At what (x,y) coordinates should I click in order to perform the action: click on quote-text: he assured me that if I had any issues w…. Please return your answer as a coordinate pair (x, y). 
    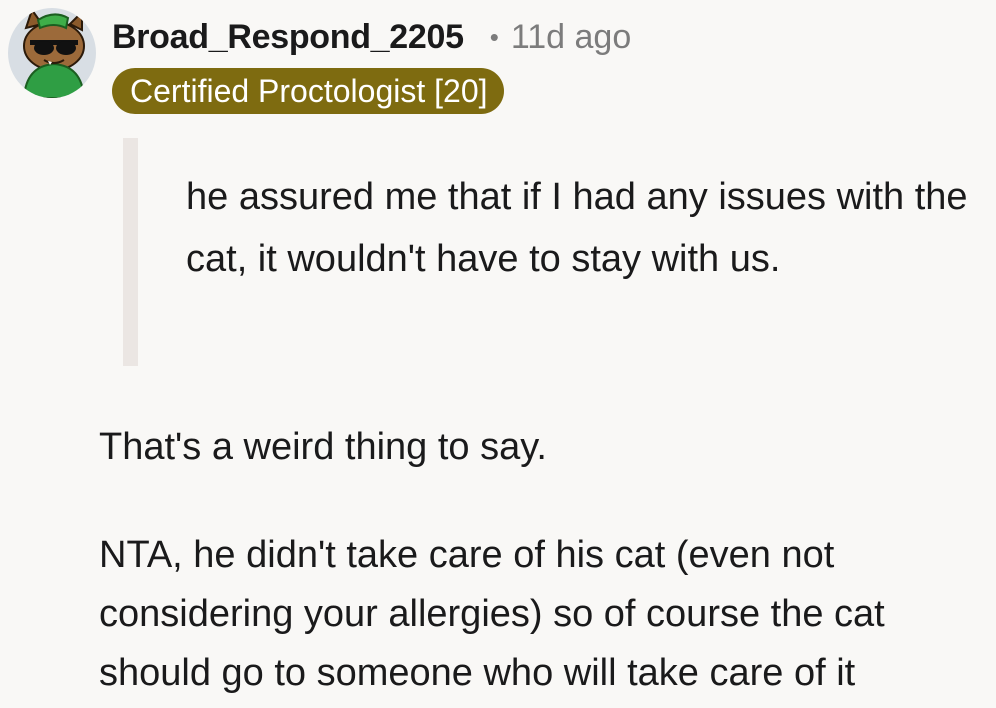
    Looking at the image, I should click on (577, 228).